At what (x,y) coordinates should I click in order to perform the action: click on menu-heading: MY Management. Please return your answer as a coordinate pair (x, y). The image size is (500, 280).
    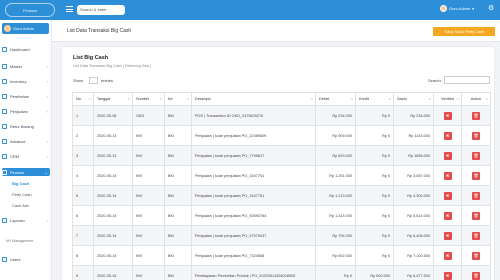
    Looking at the image, I should click on (20, 241).